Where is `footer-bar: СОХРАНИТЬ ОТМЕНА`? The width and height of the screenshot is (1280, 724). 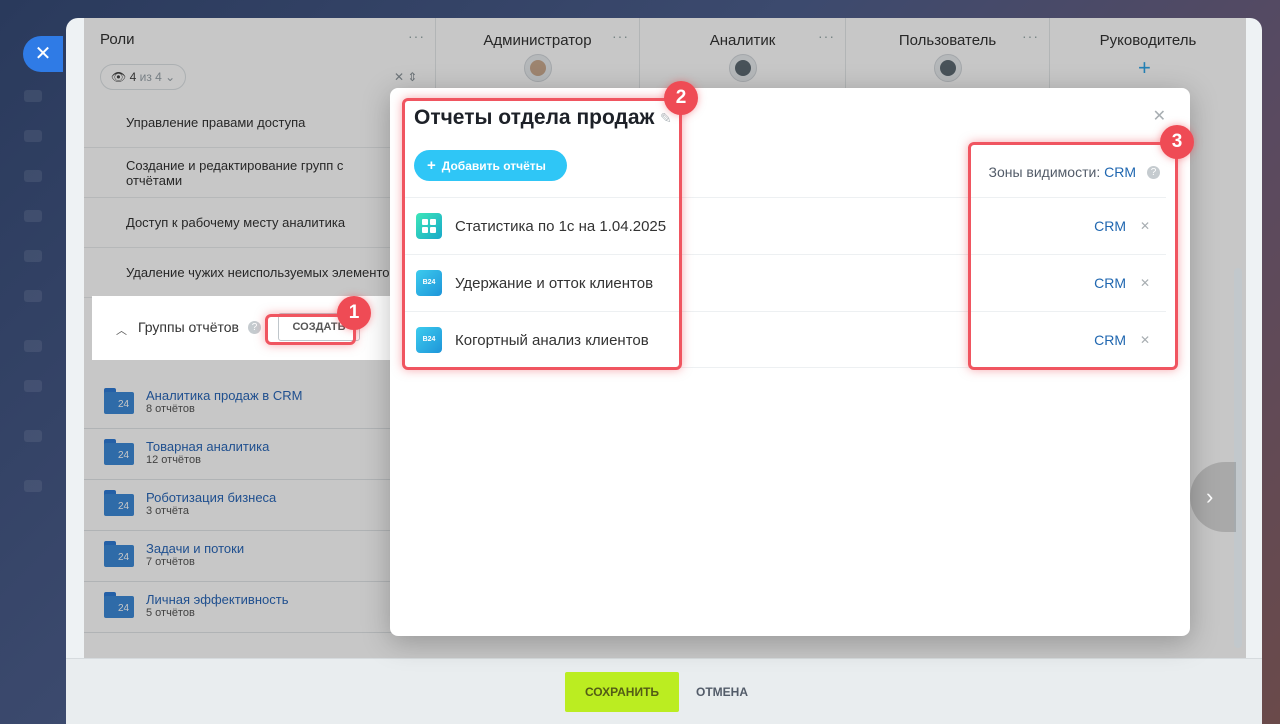
footer-bar: СОХРАНИТЬ ОТМЕНА is located at coordinates (664, 691).